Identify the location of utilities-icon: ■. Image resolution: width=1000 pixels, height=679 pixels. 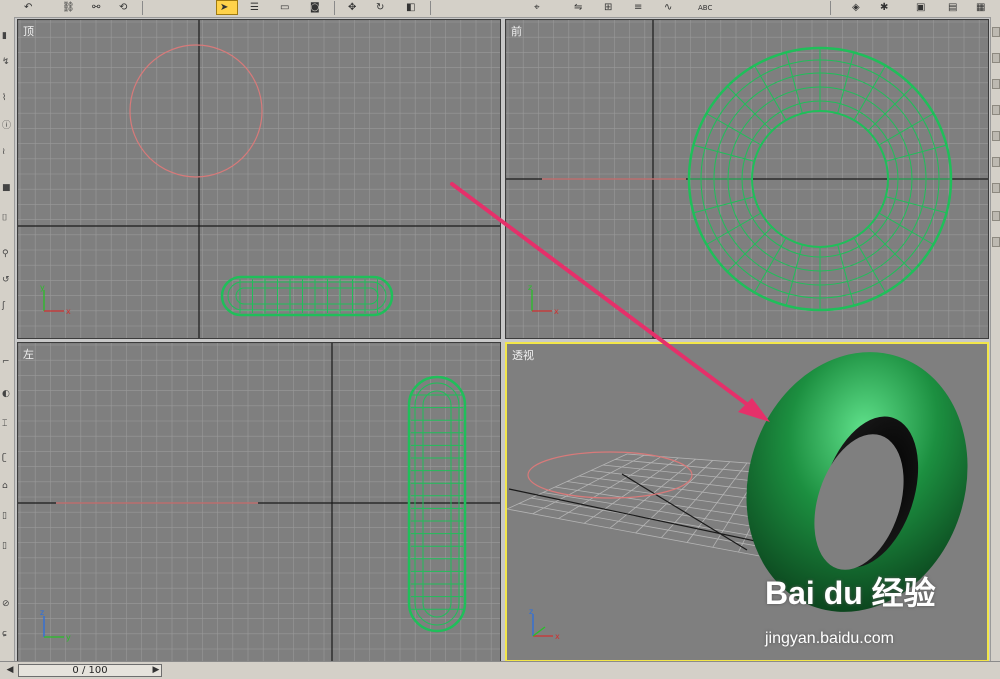
(6, 188).